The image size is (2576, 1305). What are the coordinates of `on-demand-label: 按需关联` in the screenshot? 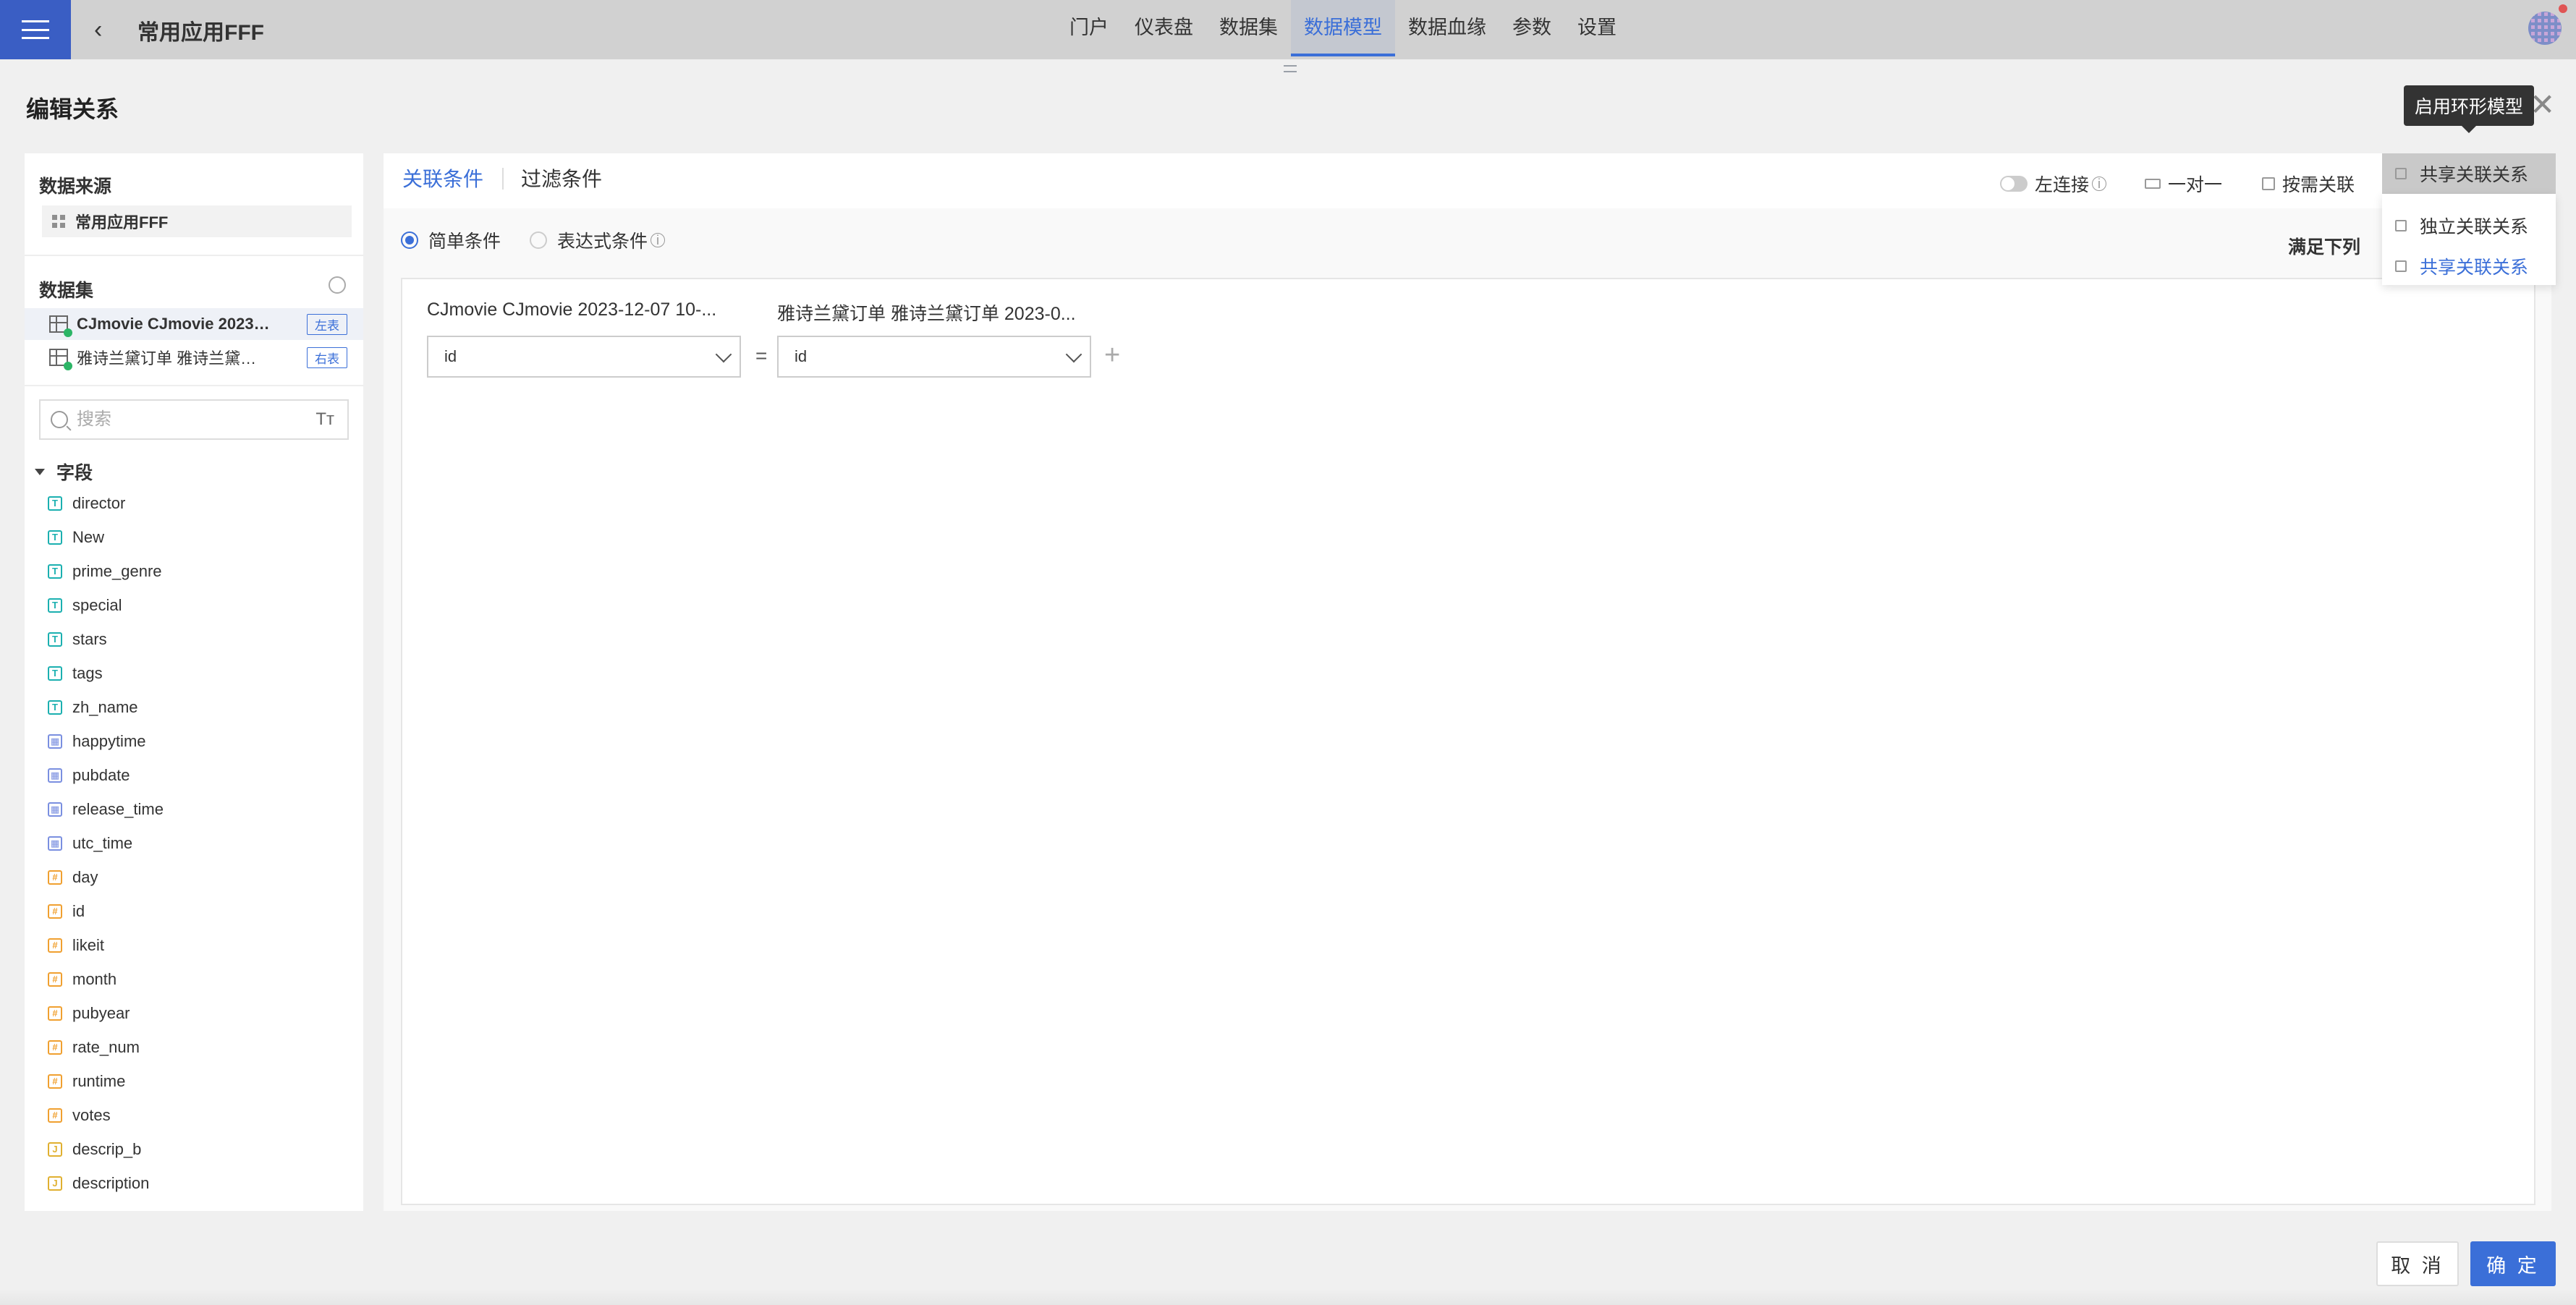 It's located at (2318, 185).